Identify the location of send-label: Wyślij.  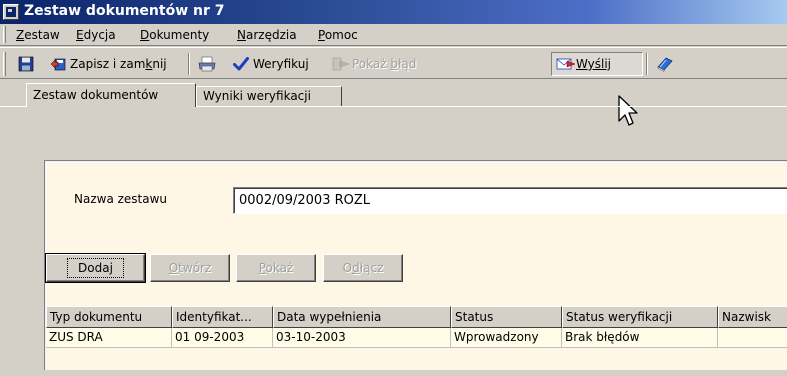
(594, 64).